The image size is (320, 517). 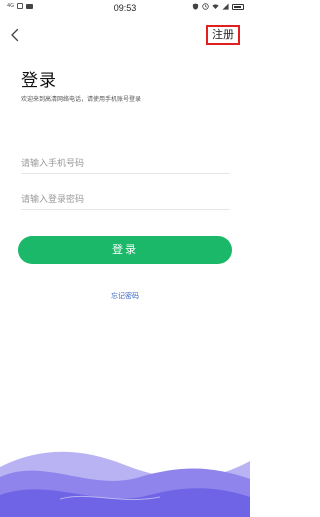 I want to click on login-button: 登录, so click(x=125, y=250).